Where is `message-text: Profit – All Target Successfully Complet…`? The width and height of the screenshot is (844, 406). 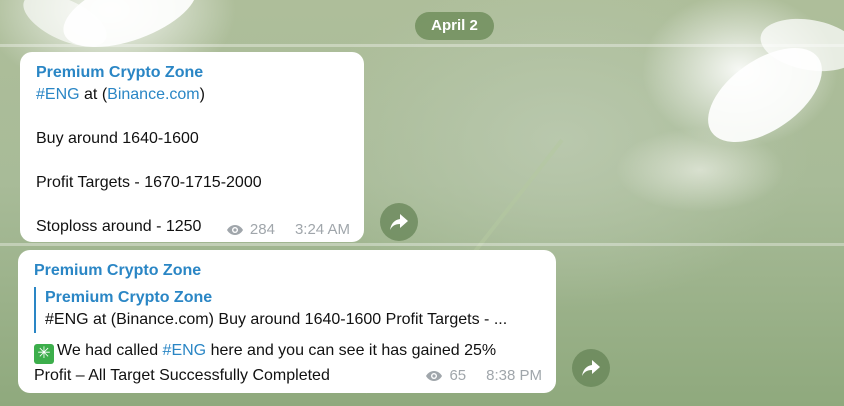 message-text: Profit – All Target Successfully Complet… is located at coordinates (182, 375).